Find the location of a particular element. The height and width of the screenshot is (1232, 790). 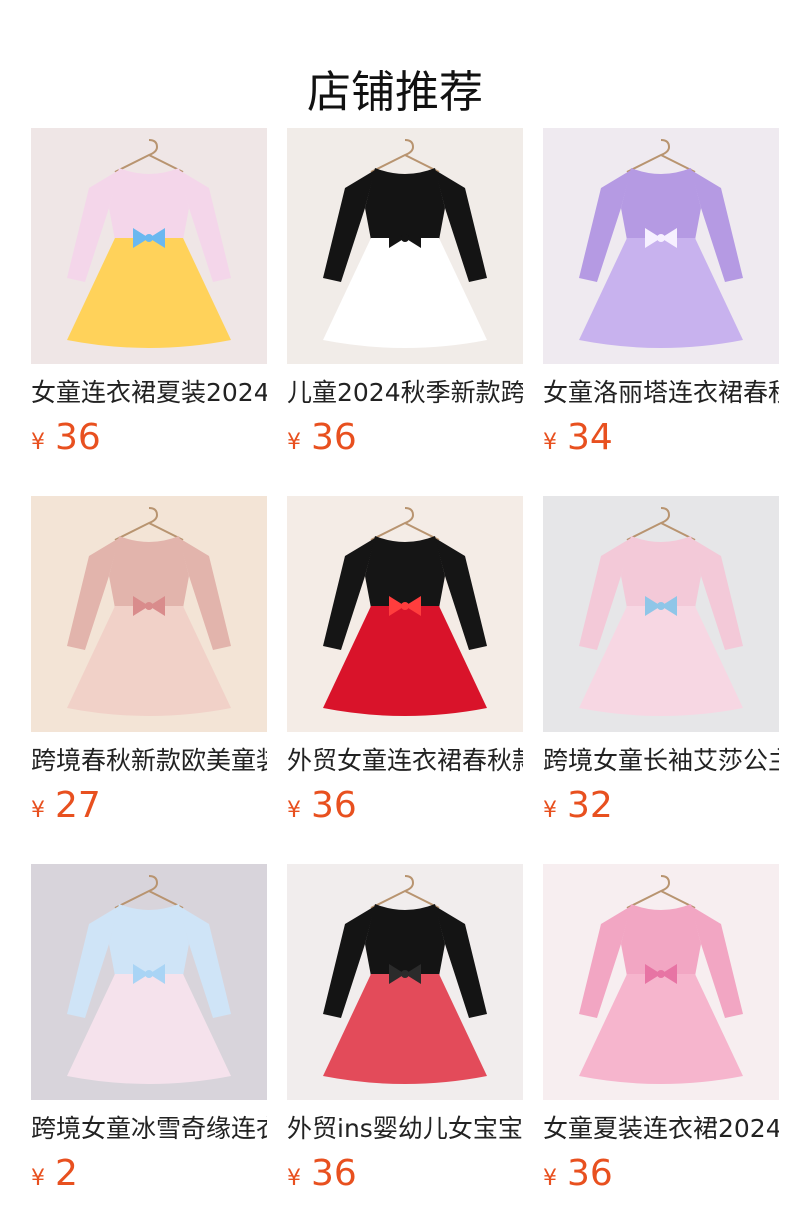

product-card: 外贸女童连衣裙春秋款 ¥36 is located at coordinates (405, 661).